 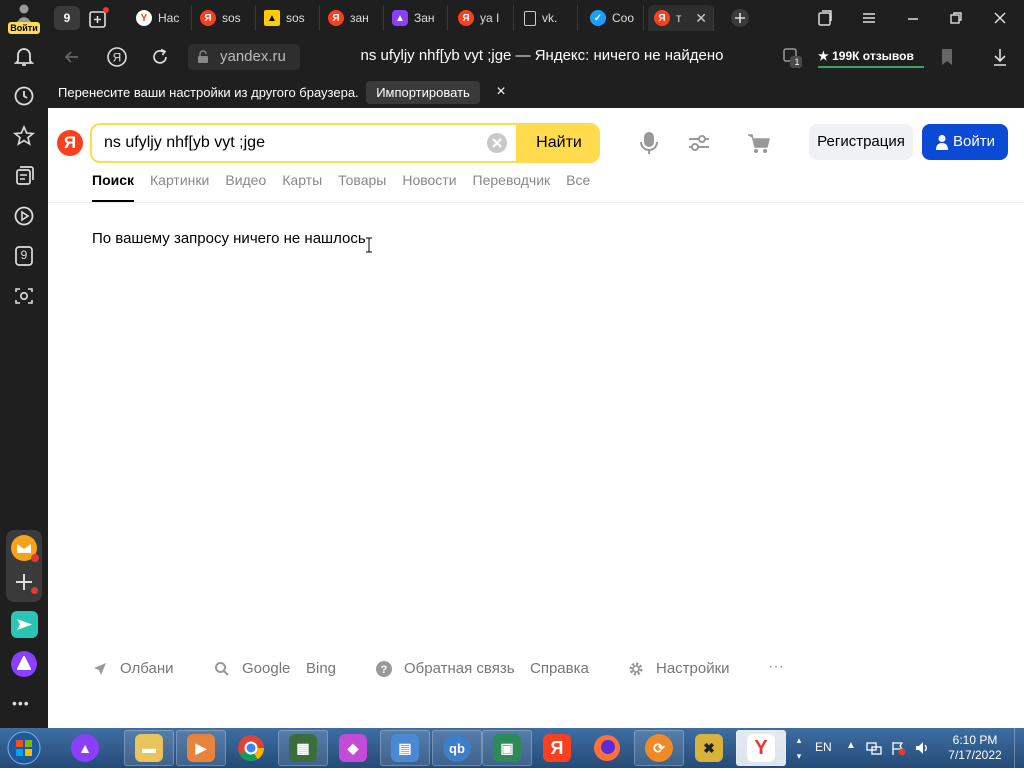 What do you see at coordinates (99, 18) in the screenshot?
I see `new-tab-group-icon` at bounding box center [99, 18].